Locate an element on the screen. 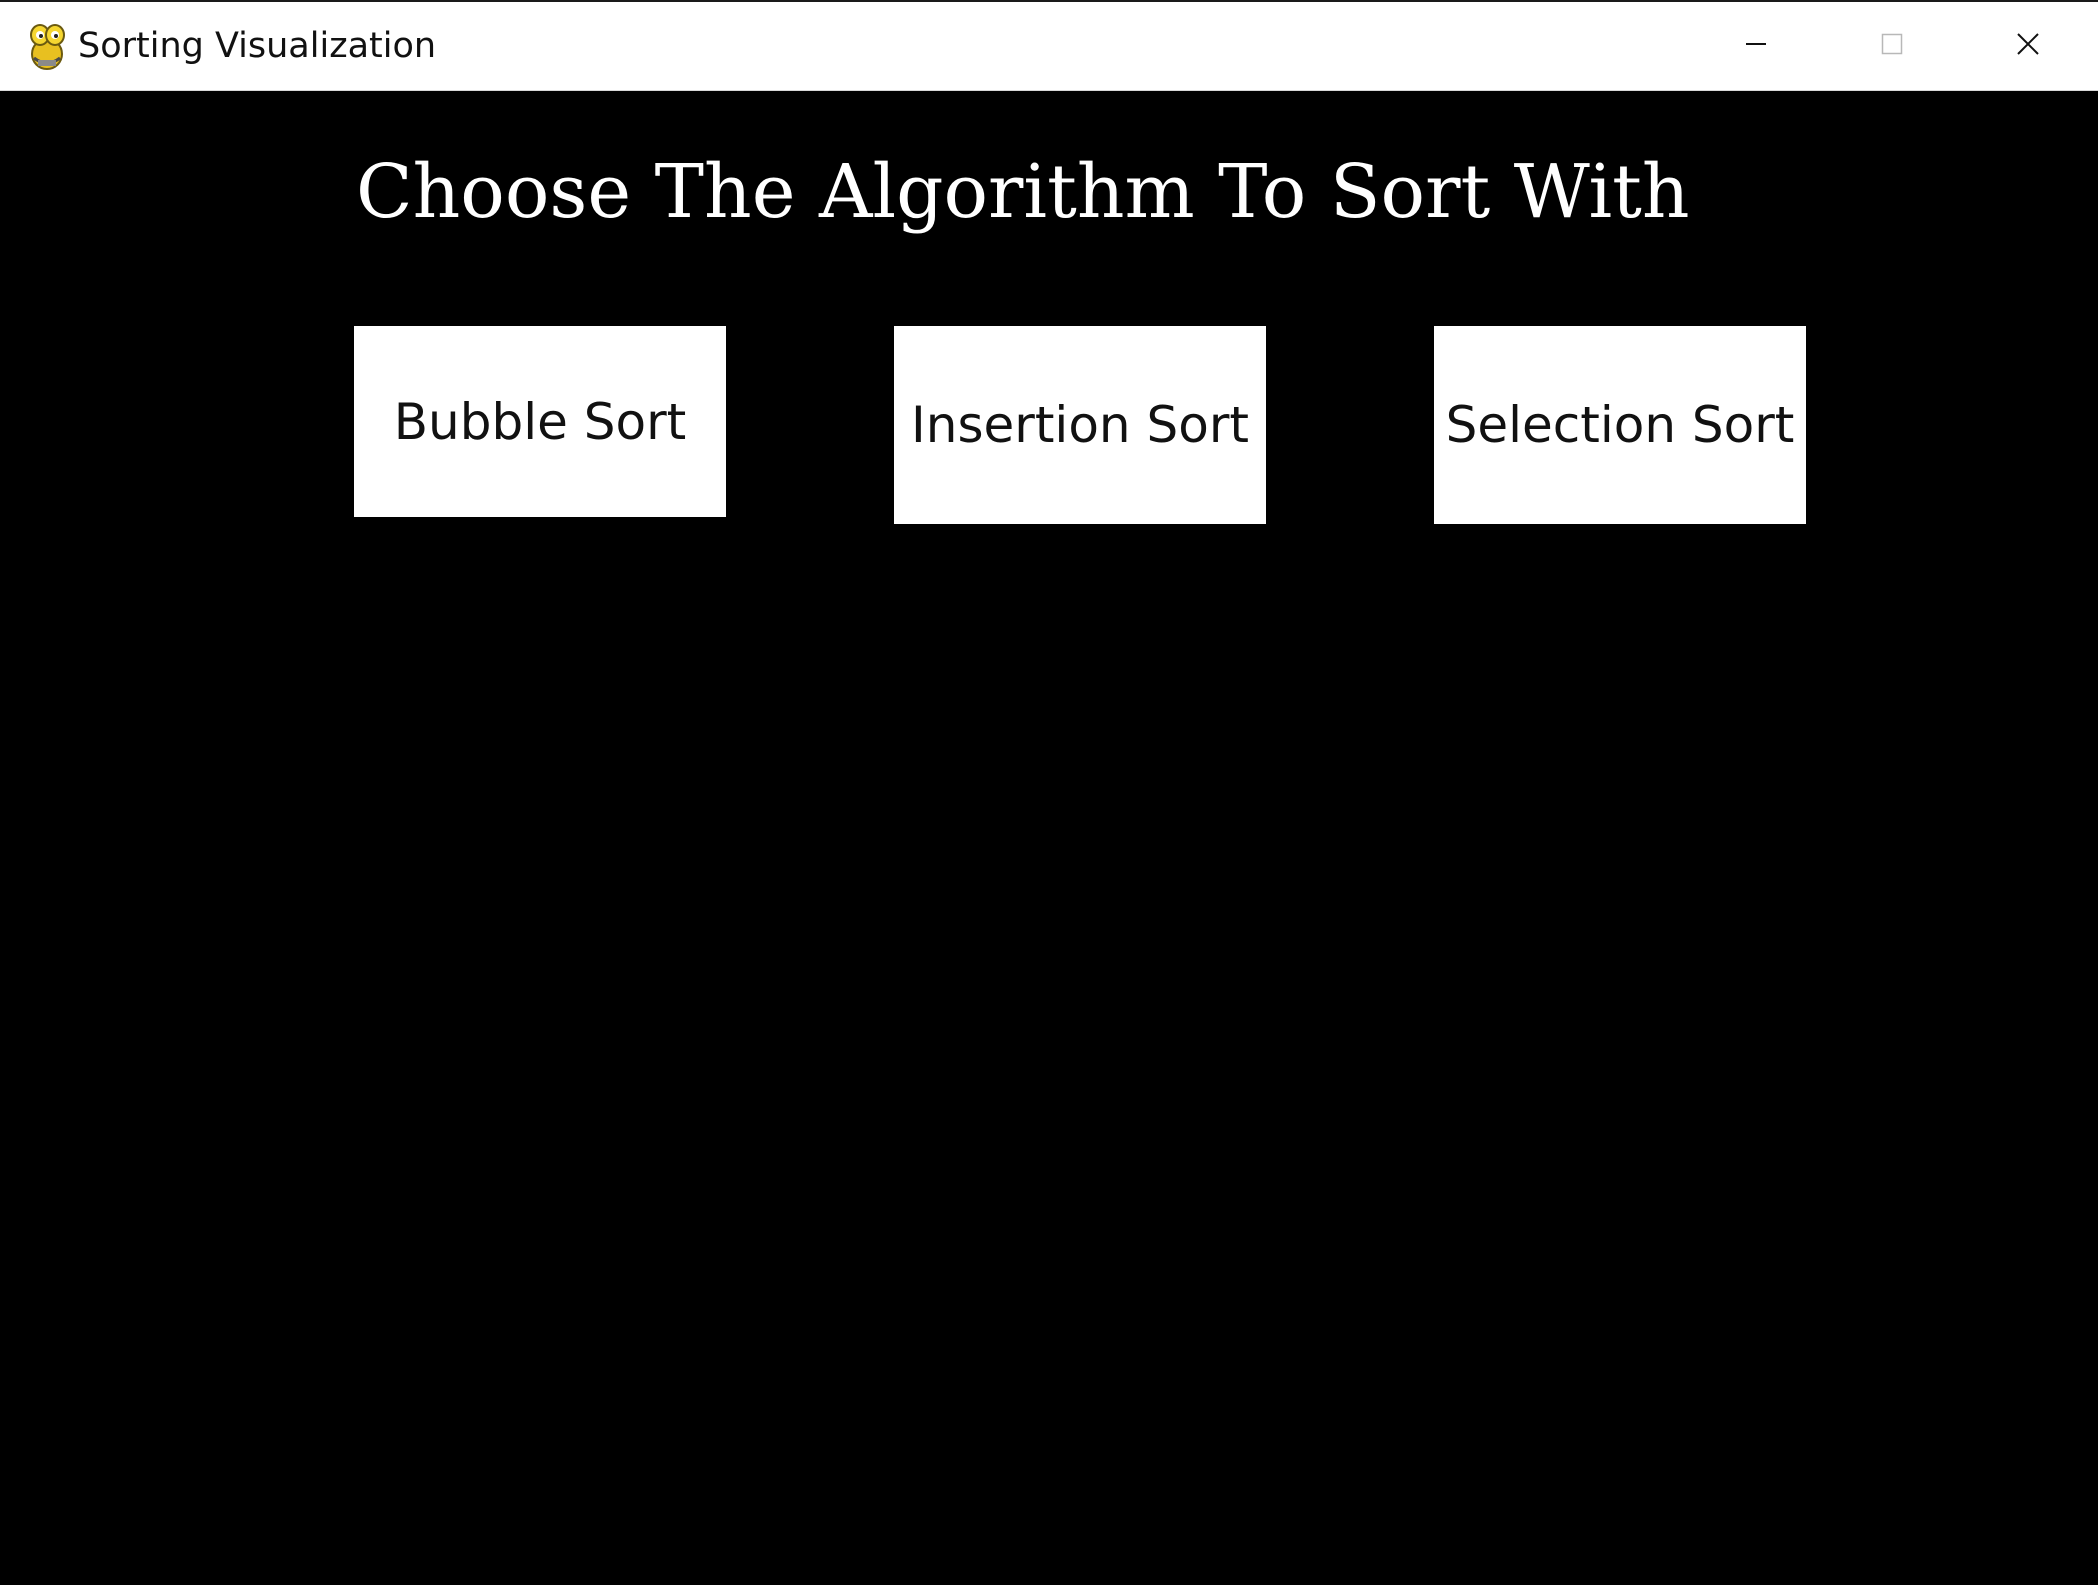 This screenshot has height=1585, width=2098. maximize-icon is located at coordinates (1892, 46).